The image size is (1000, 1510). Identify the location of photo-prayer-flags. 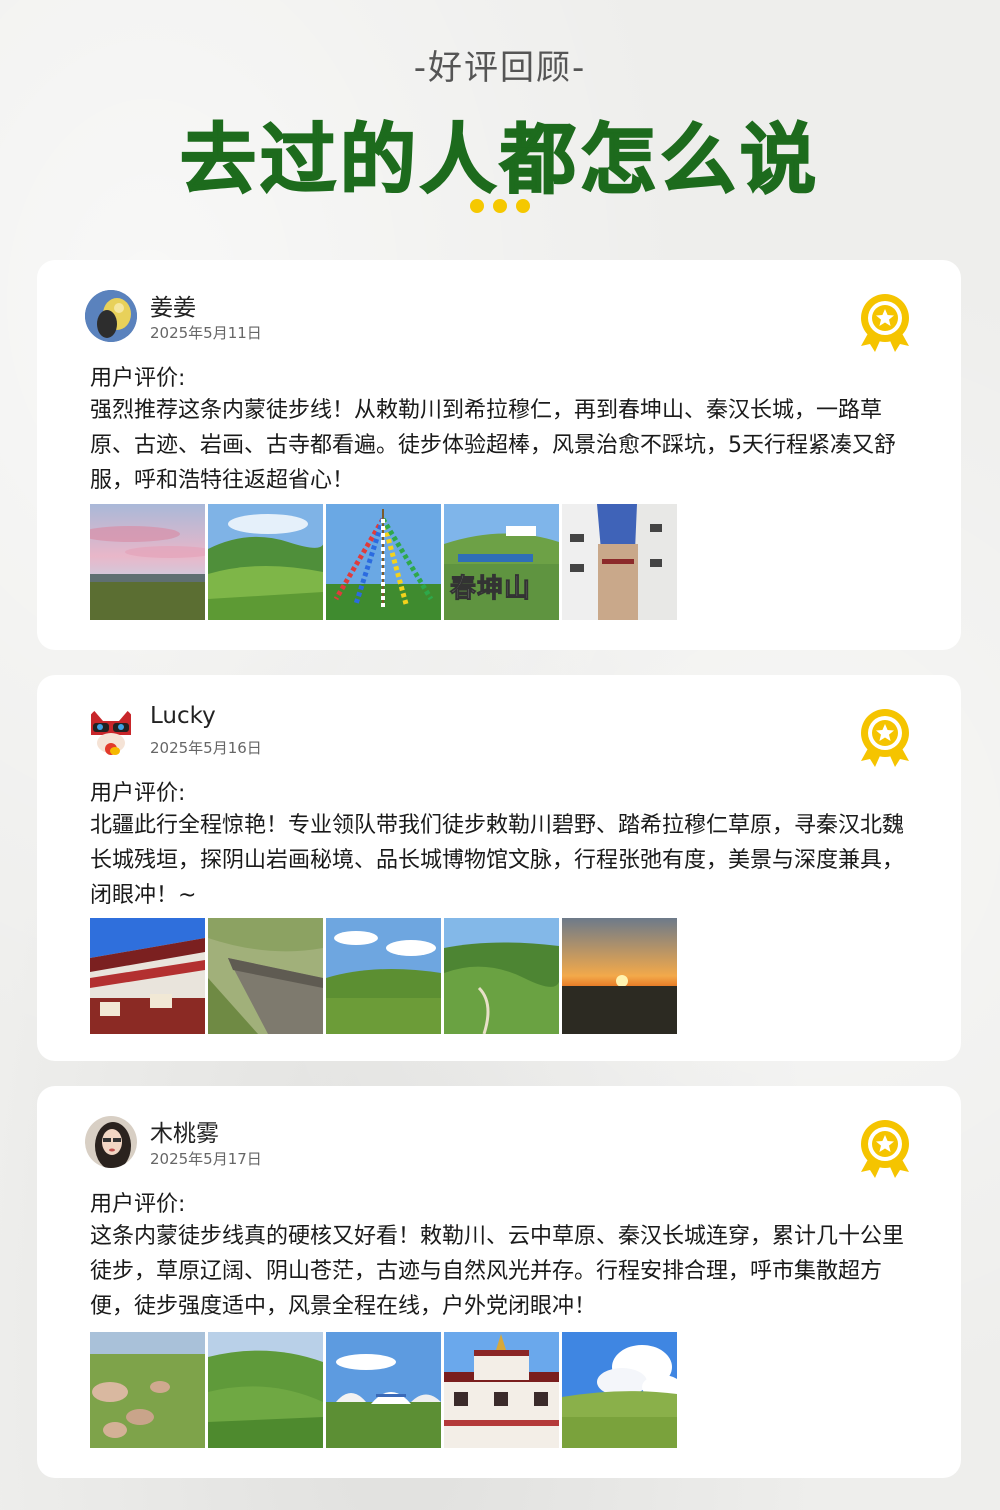
(383, 562).